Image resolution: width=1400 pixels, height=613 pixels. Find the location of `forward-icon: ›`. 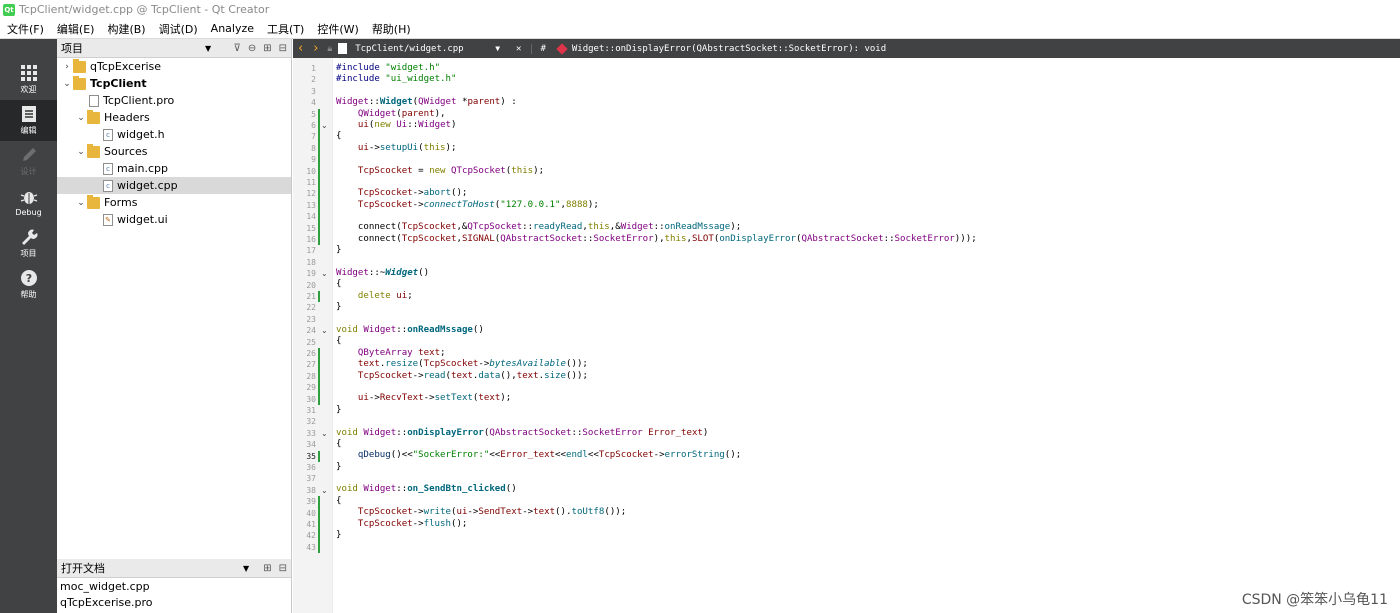

forward-icon: › is located at coordinates (315, 48).